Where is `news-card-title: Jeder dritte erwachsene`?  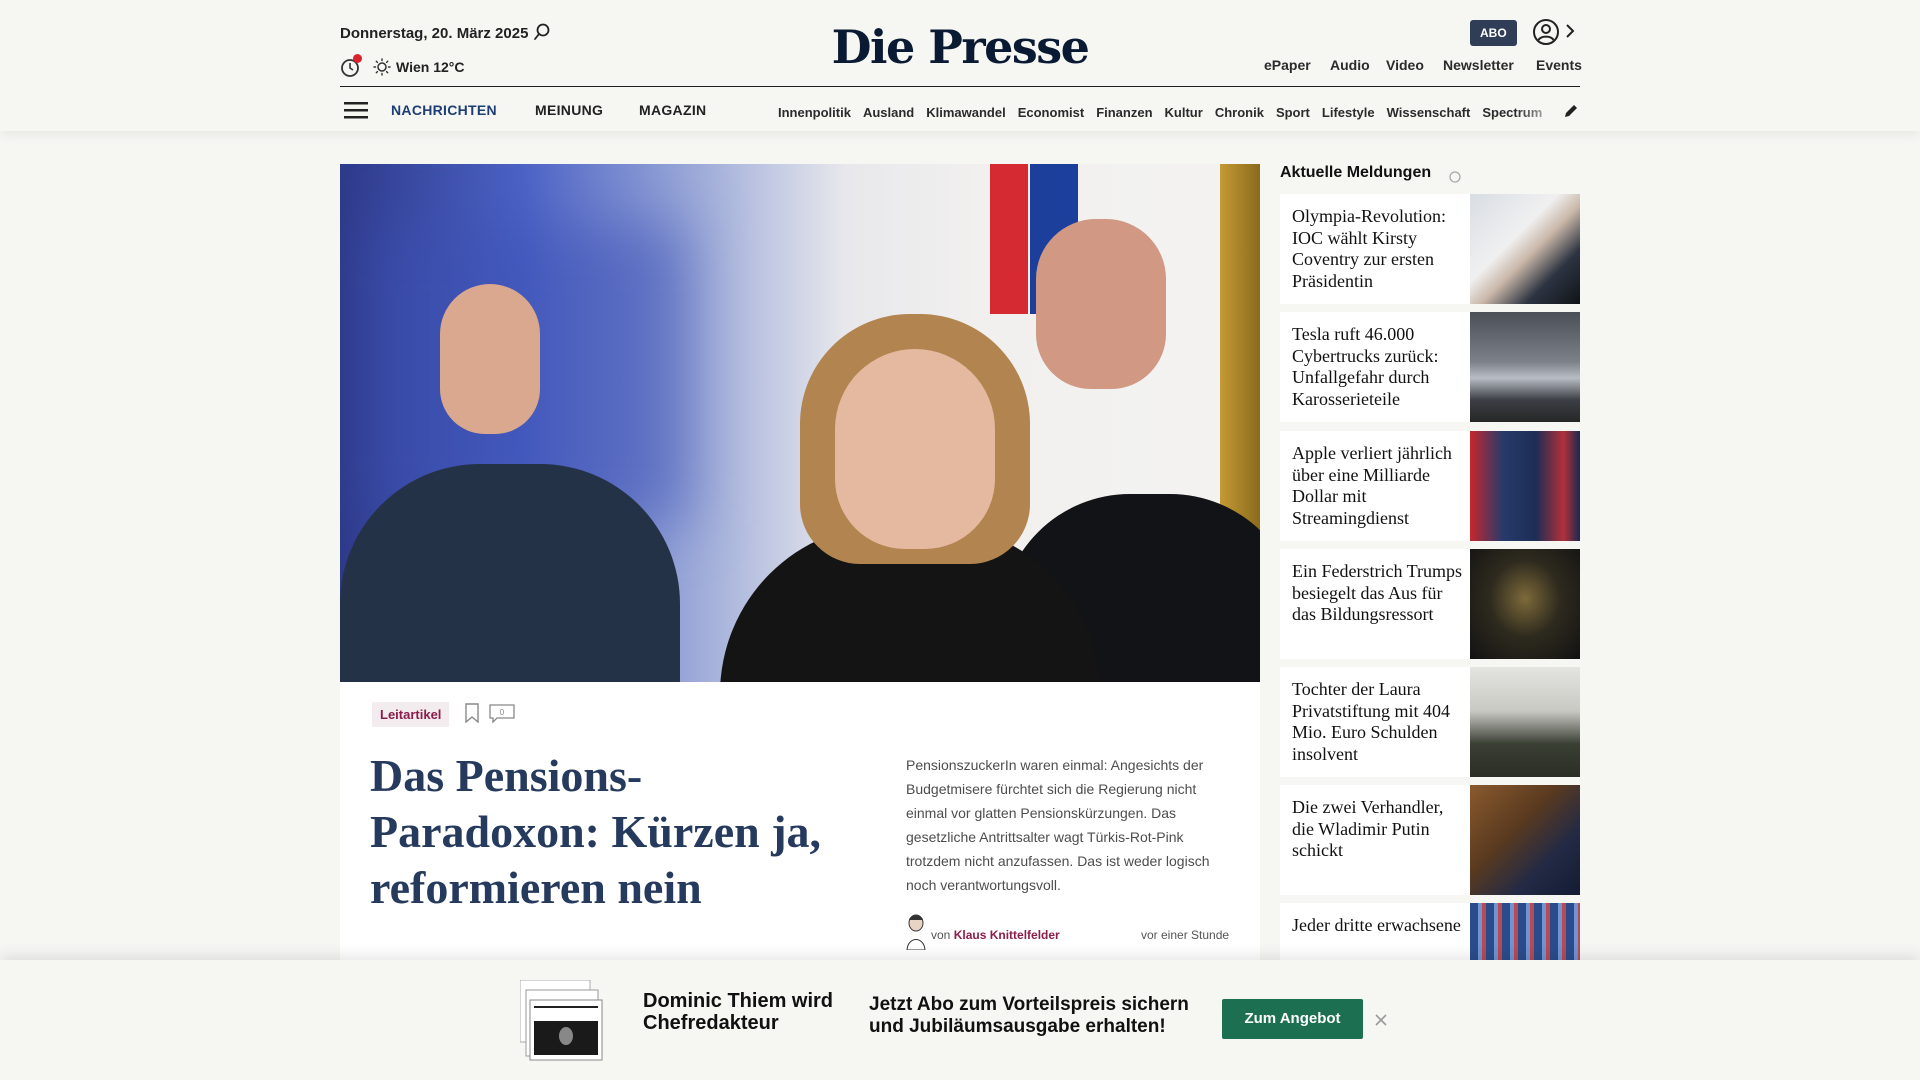 news-card-title: Jeder dritte erwachsene is located at coordinates (1376, 925).